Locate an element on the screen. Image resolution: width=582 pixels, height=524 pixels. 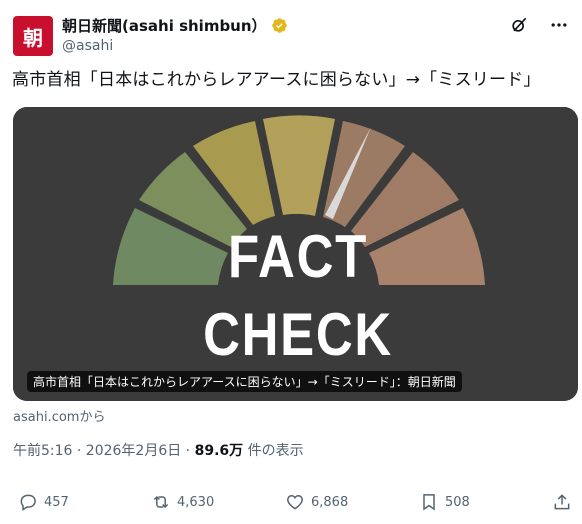
reply-count: 457 is located at coordinates (56, 502).